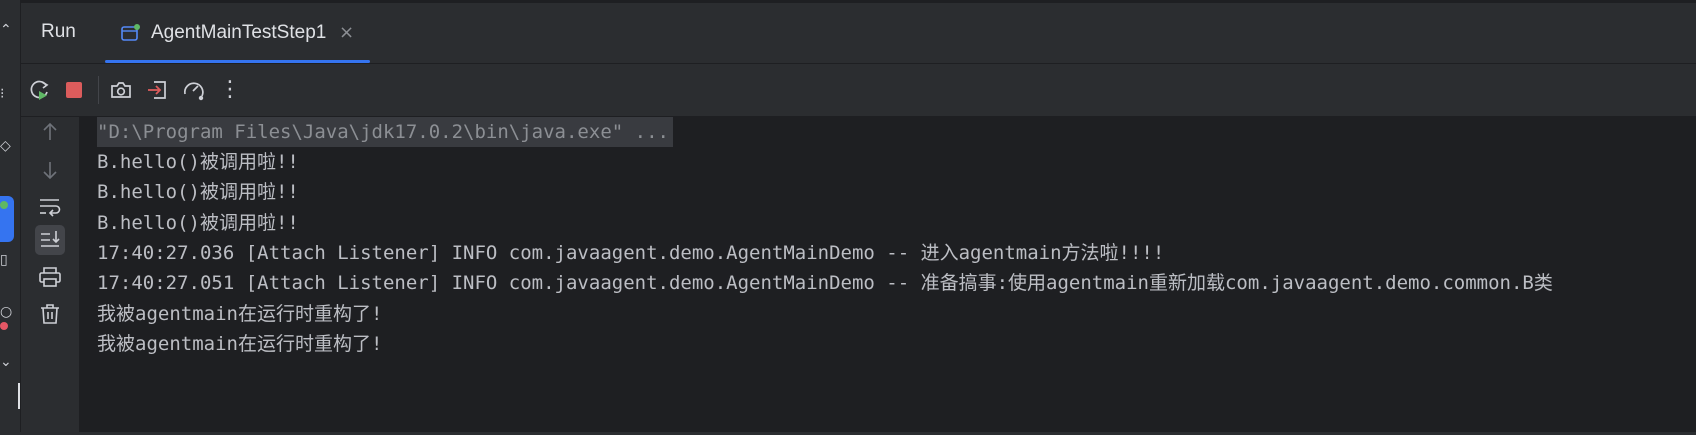 This screenshot has height=435, width=1696. I want to click on tool-strip-icon-5: ○, so click(7, 312).